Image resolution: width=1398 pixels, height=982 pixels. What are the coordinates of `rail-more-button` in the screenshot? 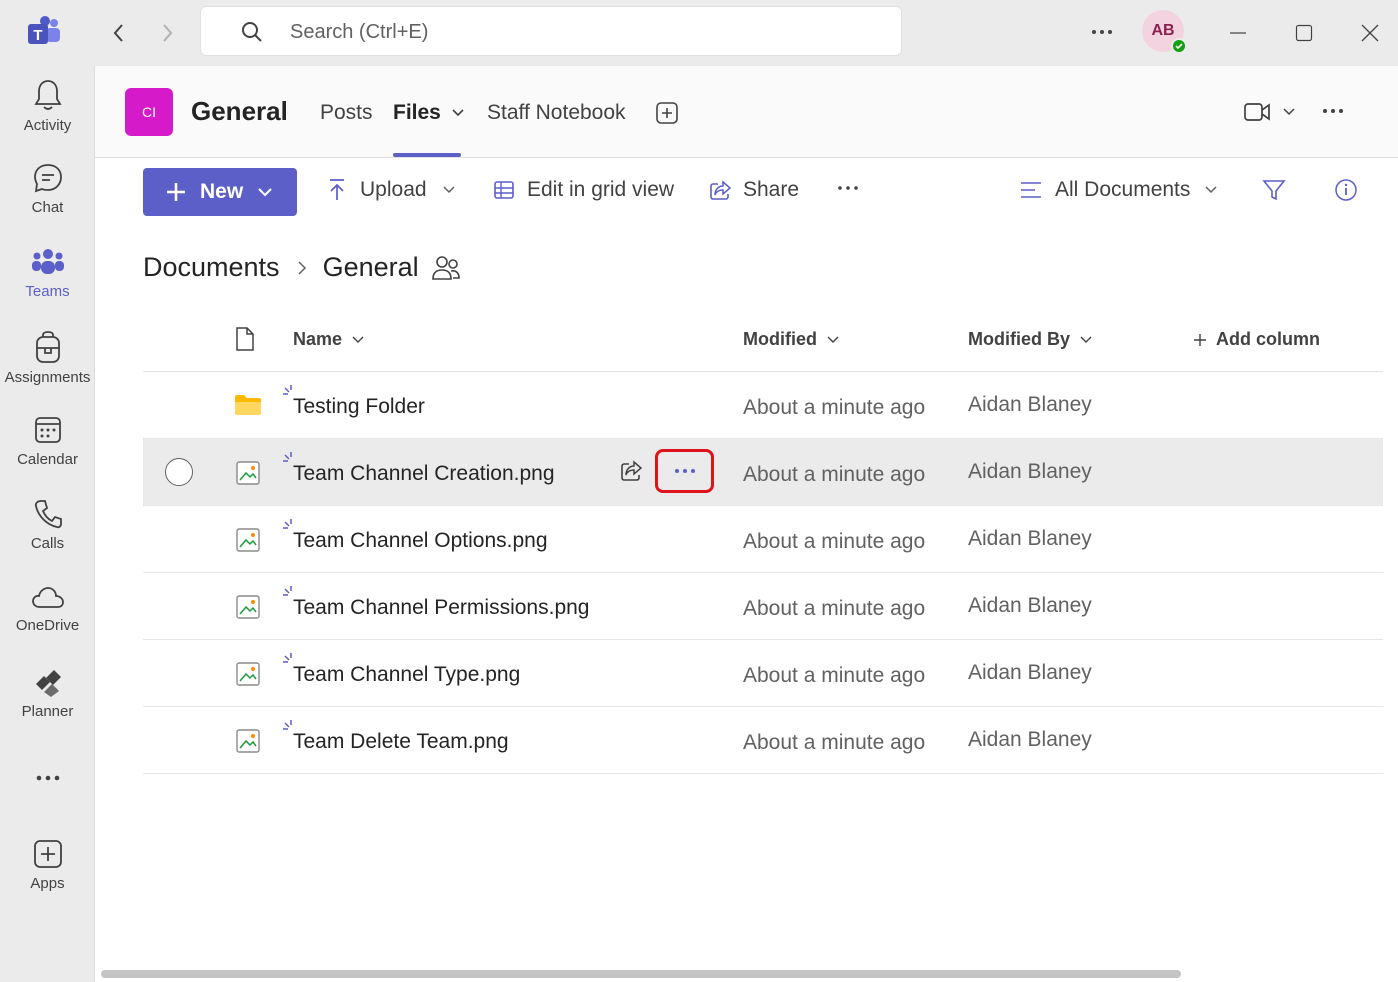 It's located at (47, 781).